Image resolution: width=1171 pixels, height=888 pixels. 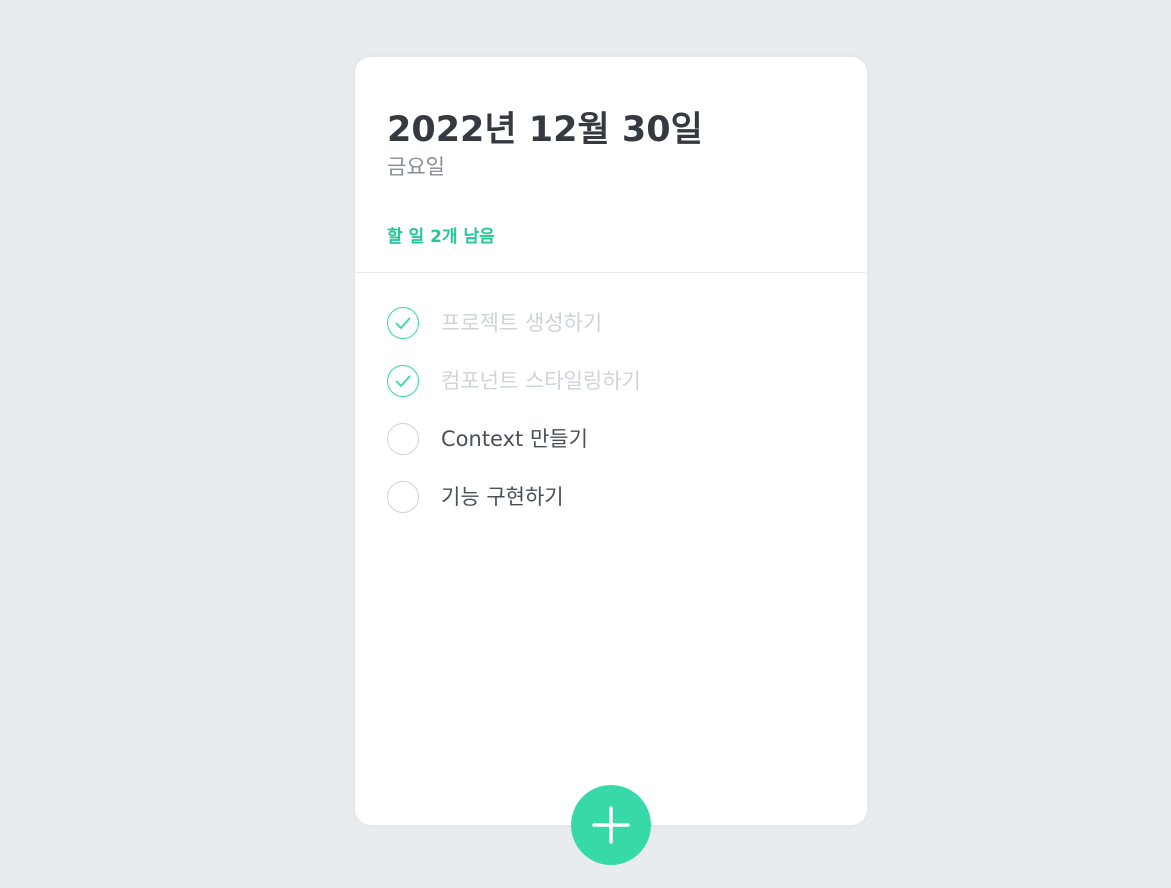 I want to click on todo-head: 2022년 12월 30일 금요일 할 일 2개 남음, so click(x=611, y=165).